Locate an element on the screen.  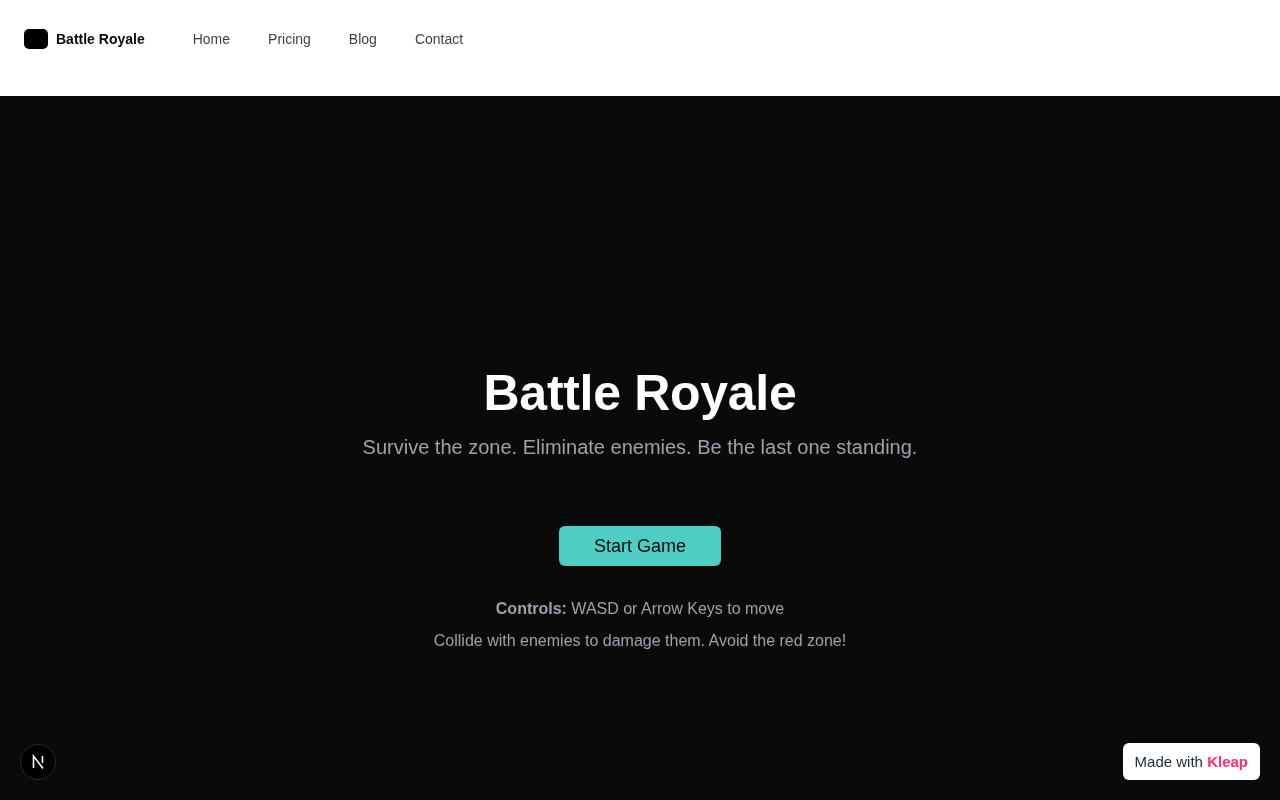
nav-link: Home is located at coordinates (211, 39).